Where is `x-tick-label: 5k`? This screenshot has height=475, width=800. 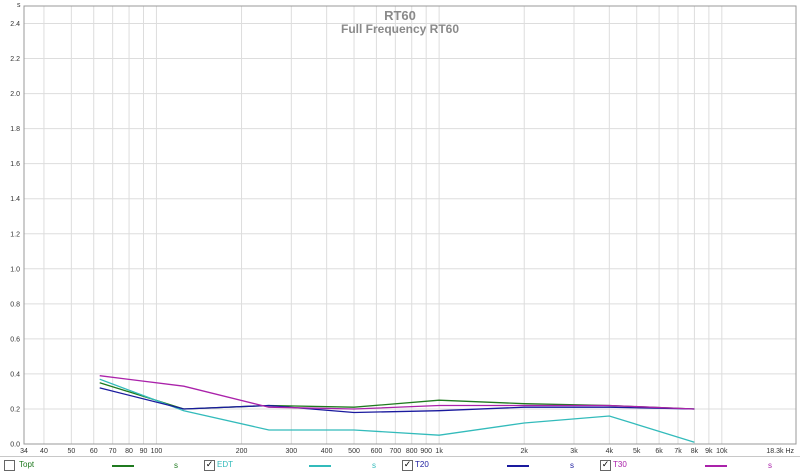 x-tick-label: 5k is located at coordinates (637, 451).